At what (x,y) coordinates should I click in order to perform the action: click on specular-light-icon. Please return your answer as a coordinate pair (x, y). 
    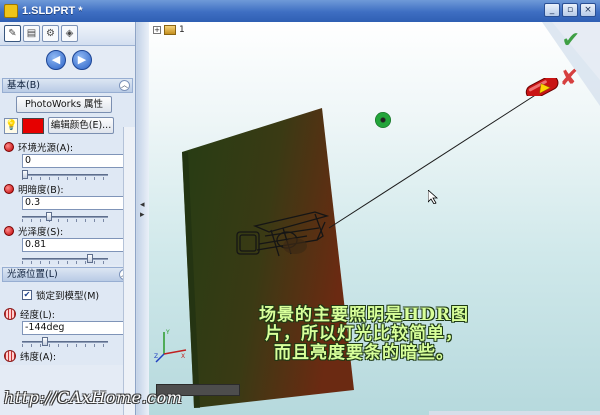
    Looking at the image, I should click on (9, 230).